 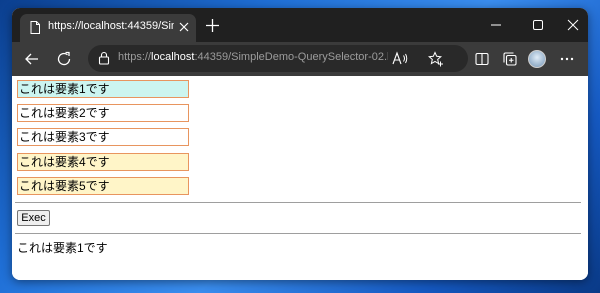 I want to click on maximize-icon, so click(x=538, y=25).